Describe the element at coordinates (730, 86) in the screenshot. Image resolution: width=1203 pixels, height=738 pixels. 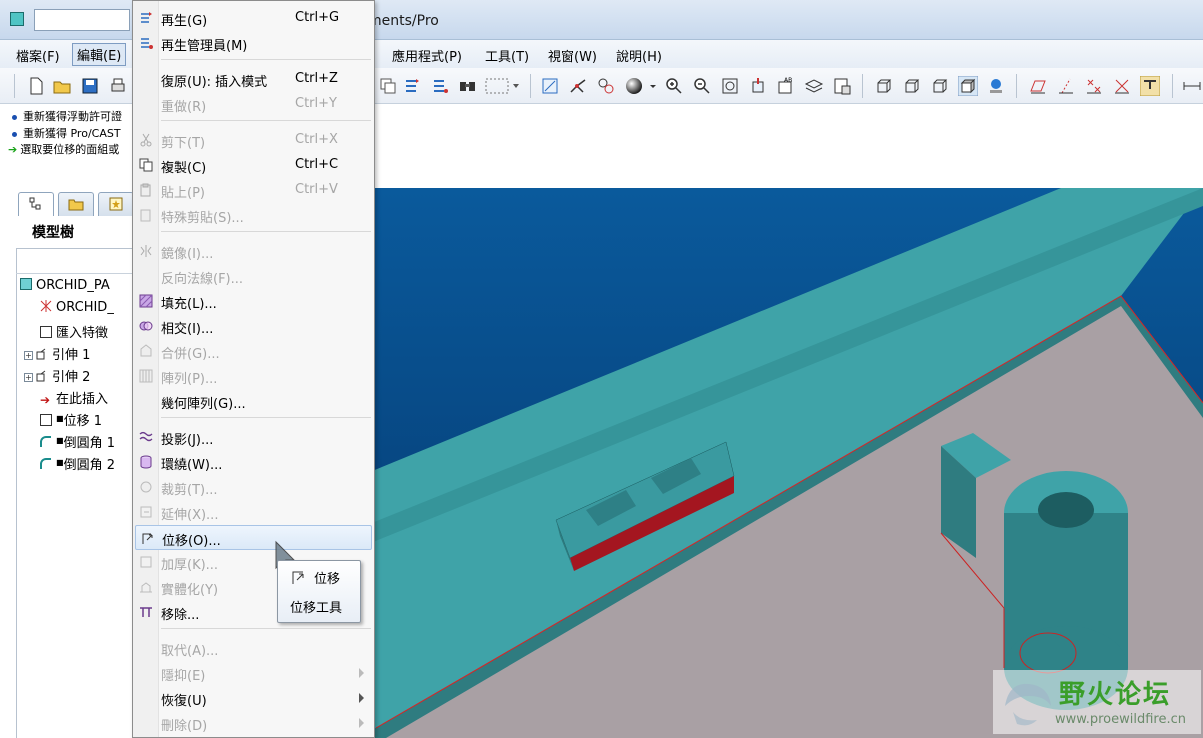
I see `refit-icon` at that location.